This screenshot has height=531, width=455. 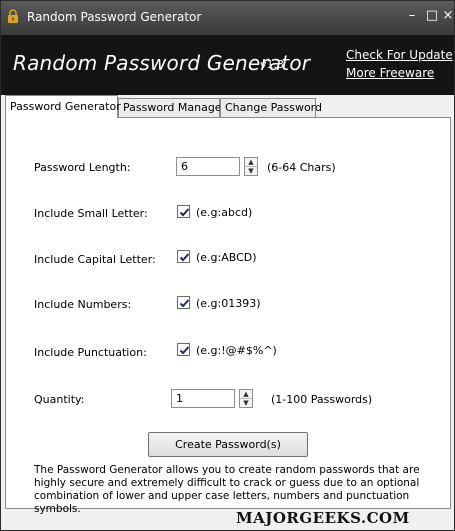 I want to click on capital-letter-checkbox, so click(x=183, y=256).